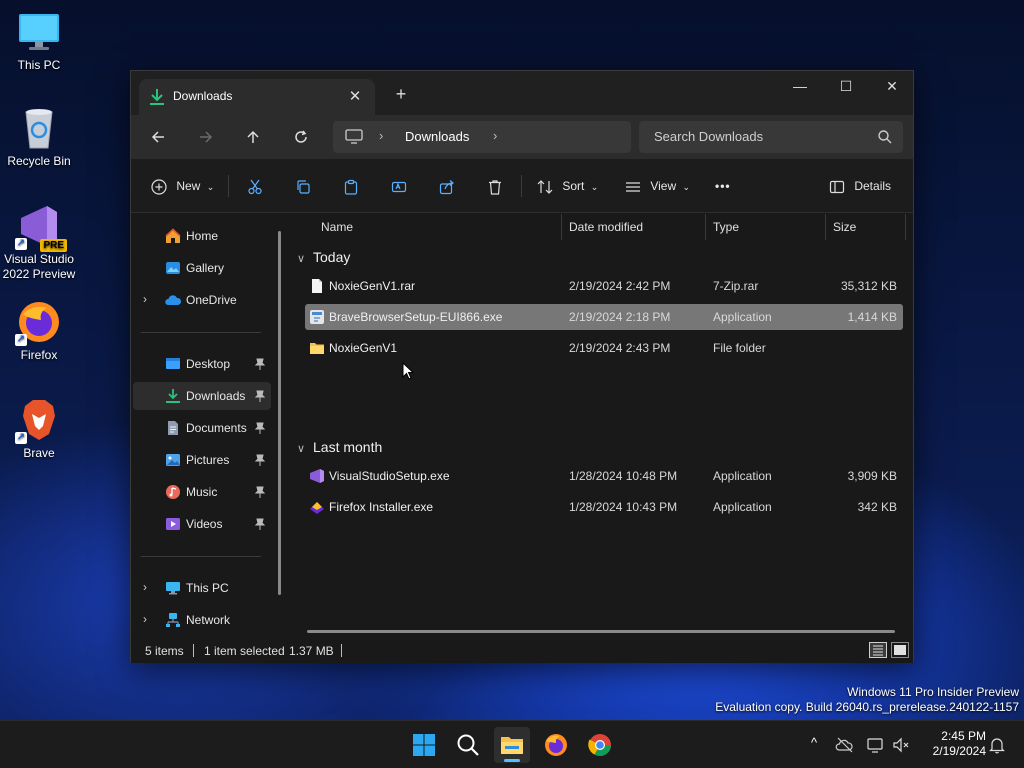 The width and height of the screenshot is (1024, 768). Describe the element at coordinates (482, 137) in the screenshot. I see `breadcrumb: › Downloads ›` at that location.